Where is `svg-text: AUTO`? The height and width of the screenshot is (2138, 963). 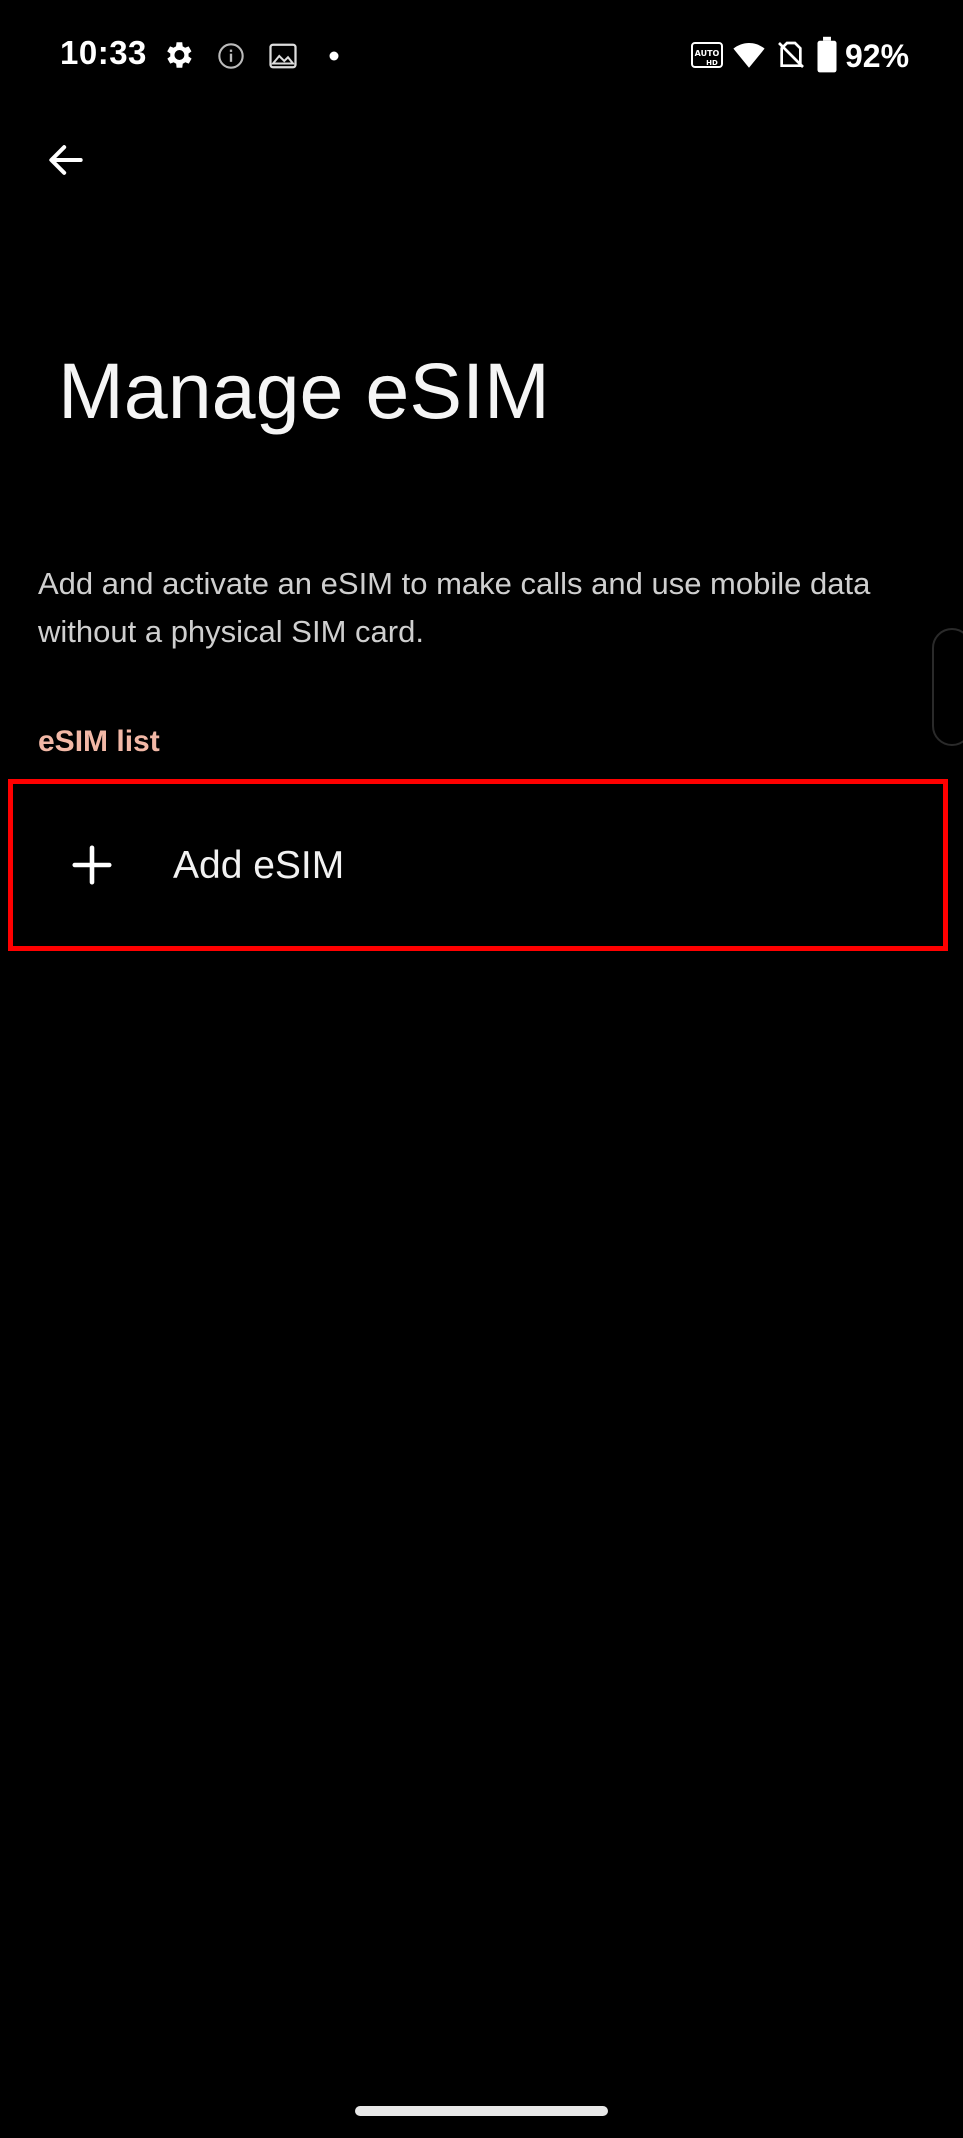 svg-text: AUTO is located at coordinates (707, 53).